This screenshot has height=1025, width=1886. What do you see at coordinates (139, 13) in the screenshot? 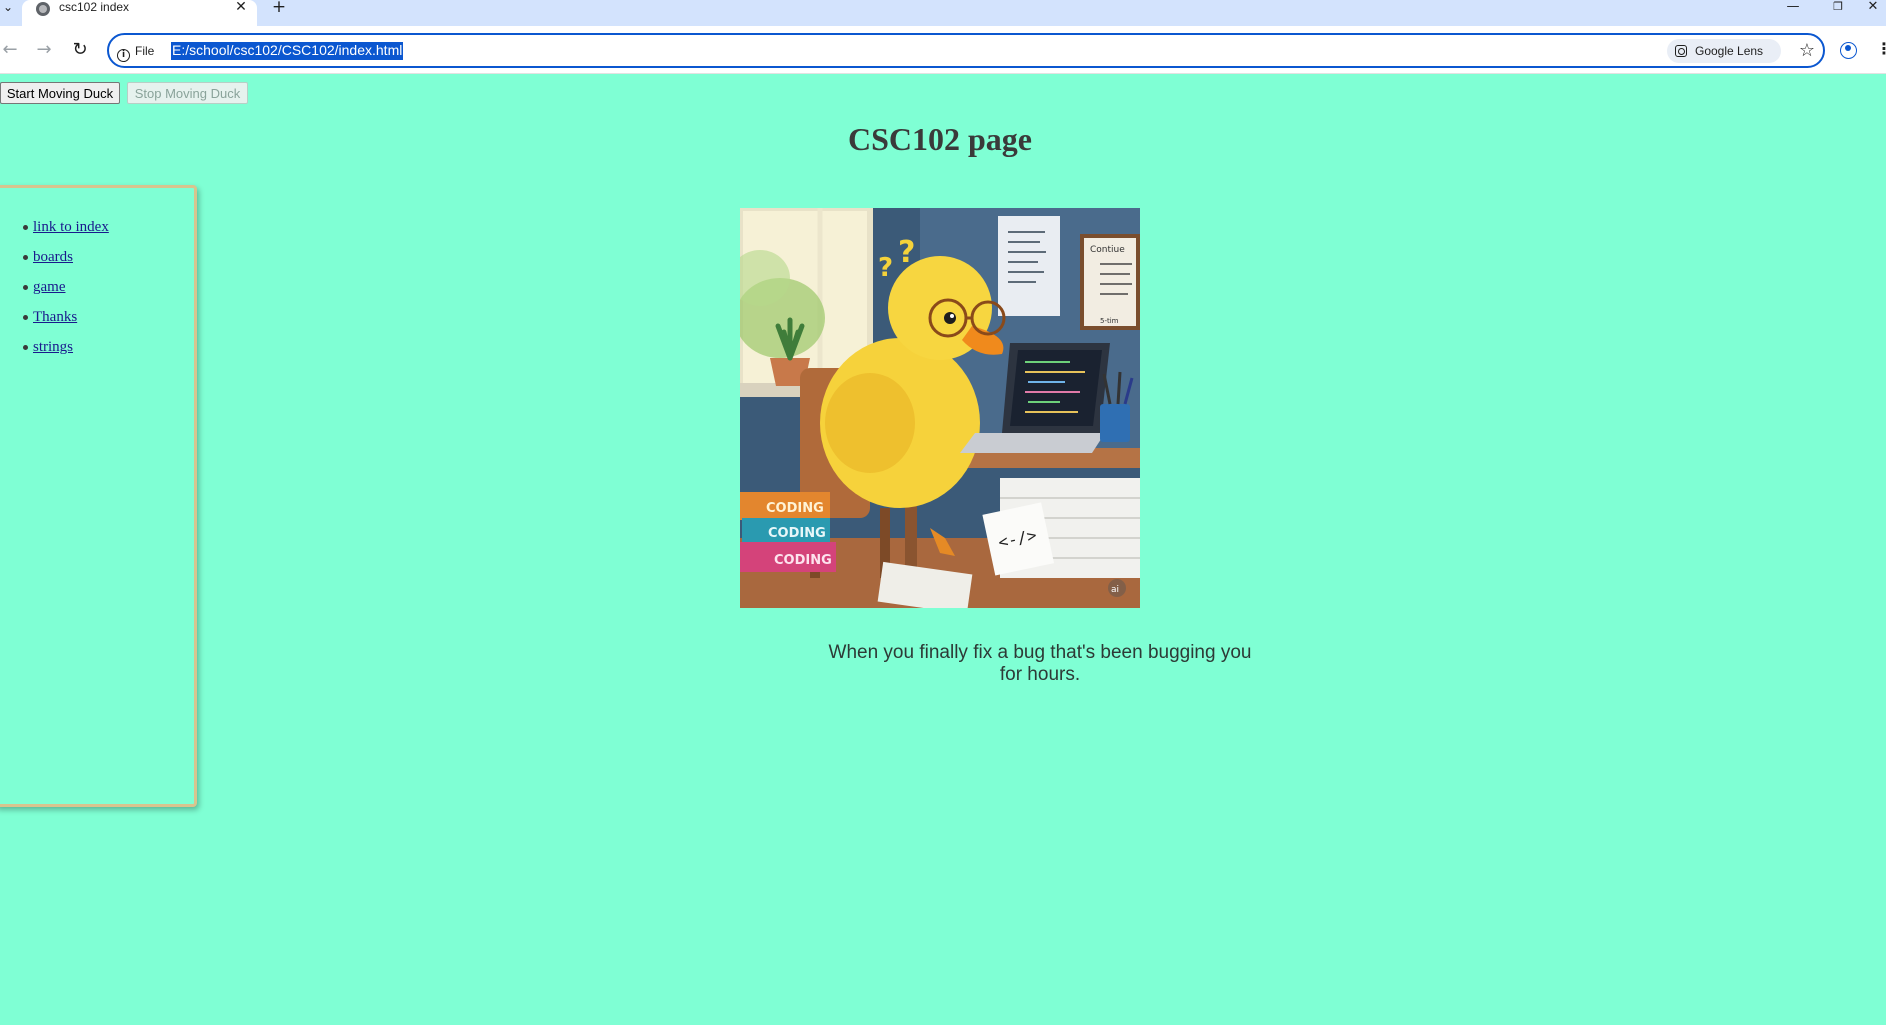
I see `browser-tab: csc102 index ✕` at bounding box center [139, 13].